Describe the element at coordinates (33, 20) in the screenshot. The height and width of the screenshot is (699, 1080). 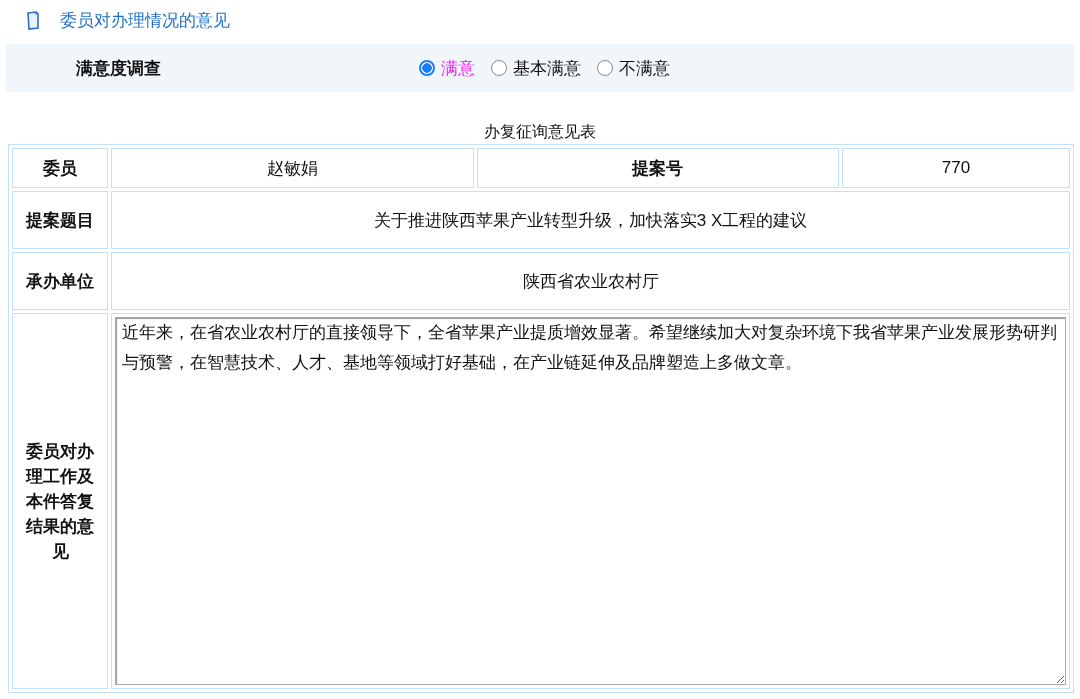
I see `document-icon` at that location.